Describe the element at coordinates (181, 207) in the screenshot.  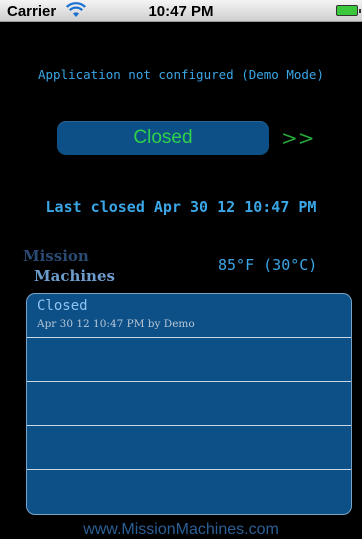
I see `last-closed-text: Last closed Apr 30 12 10:47 PM` at that location.